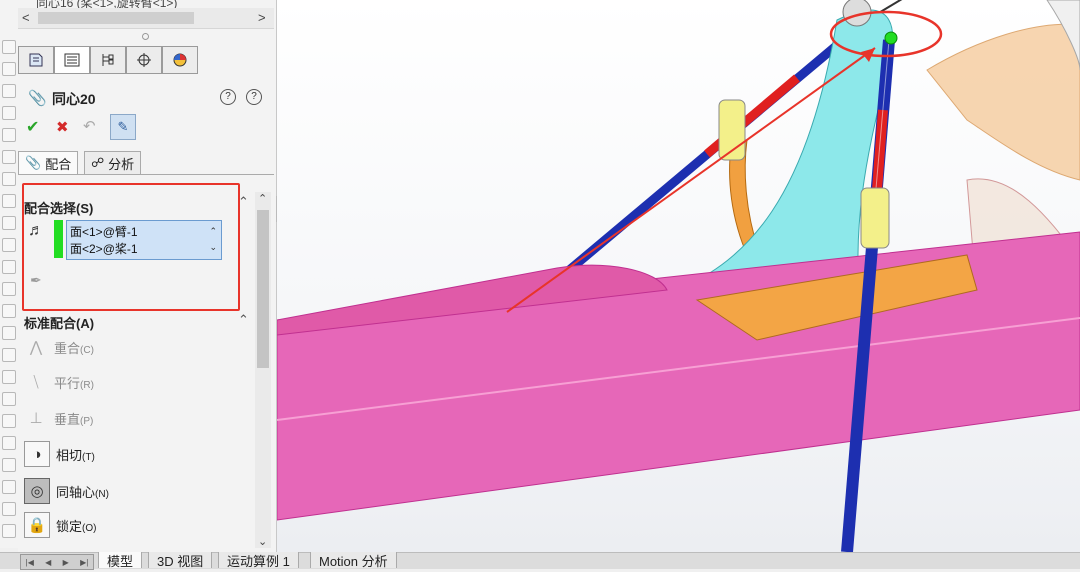 The width and height of the screenshot is (1080, 572). Describe the element at coordinates (67, 419) in the screenshot. I see `mate-label: 垂直` at that location.